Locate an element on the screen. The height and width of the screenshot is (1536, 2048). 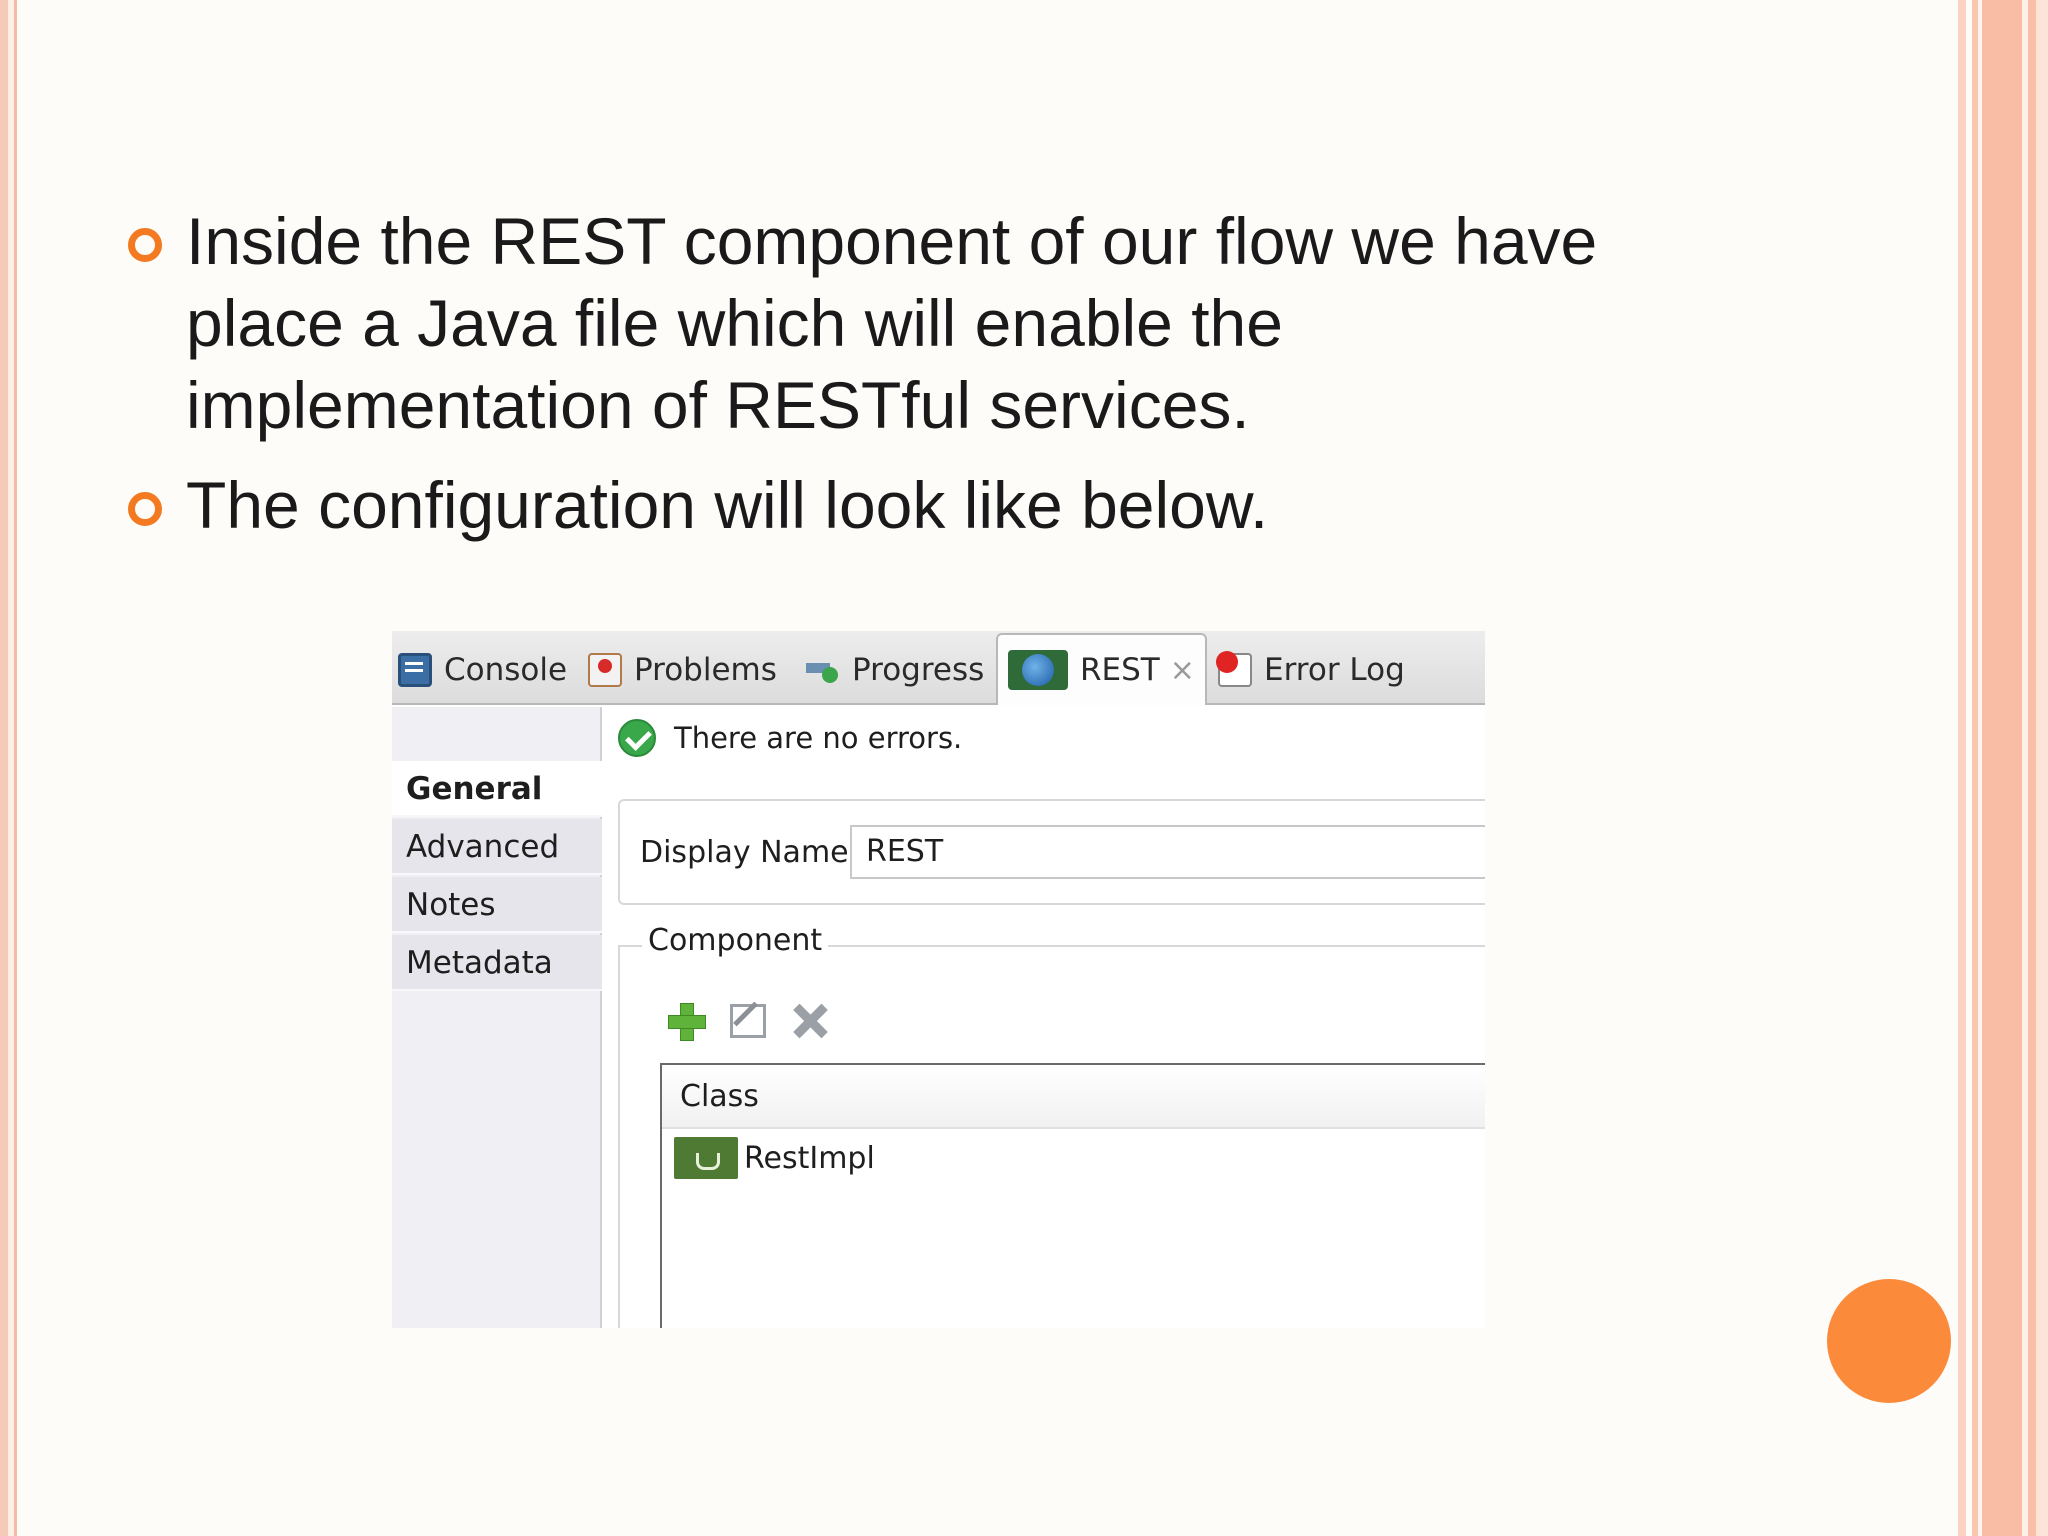
globe-icon is located at coordinates (1038, 670).